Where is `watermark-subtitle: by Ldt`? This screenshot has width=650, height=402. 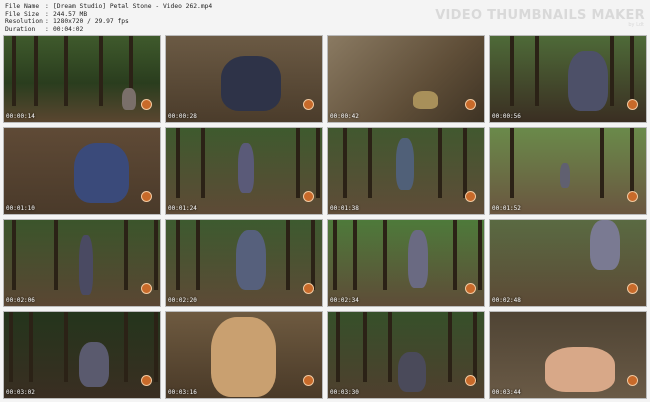 watermark-subtitle: by Ldt is located at coordinates (636, 25).